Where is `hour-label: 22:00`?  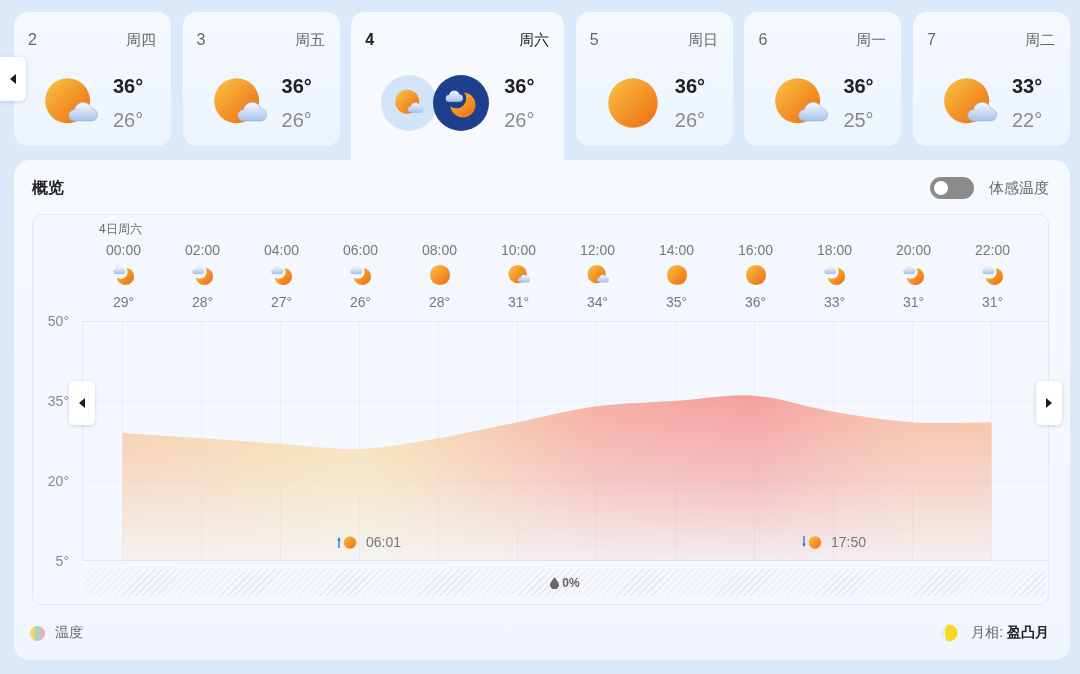
hour-label: 22:00 is located at coordinates (992, 250).